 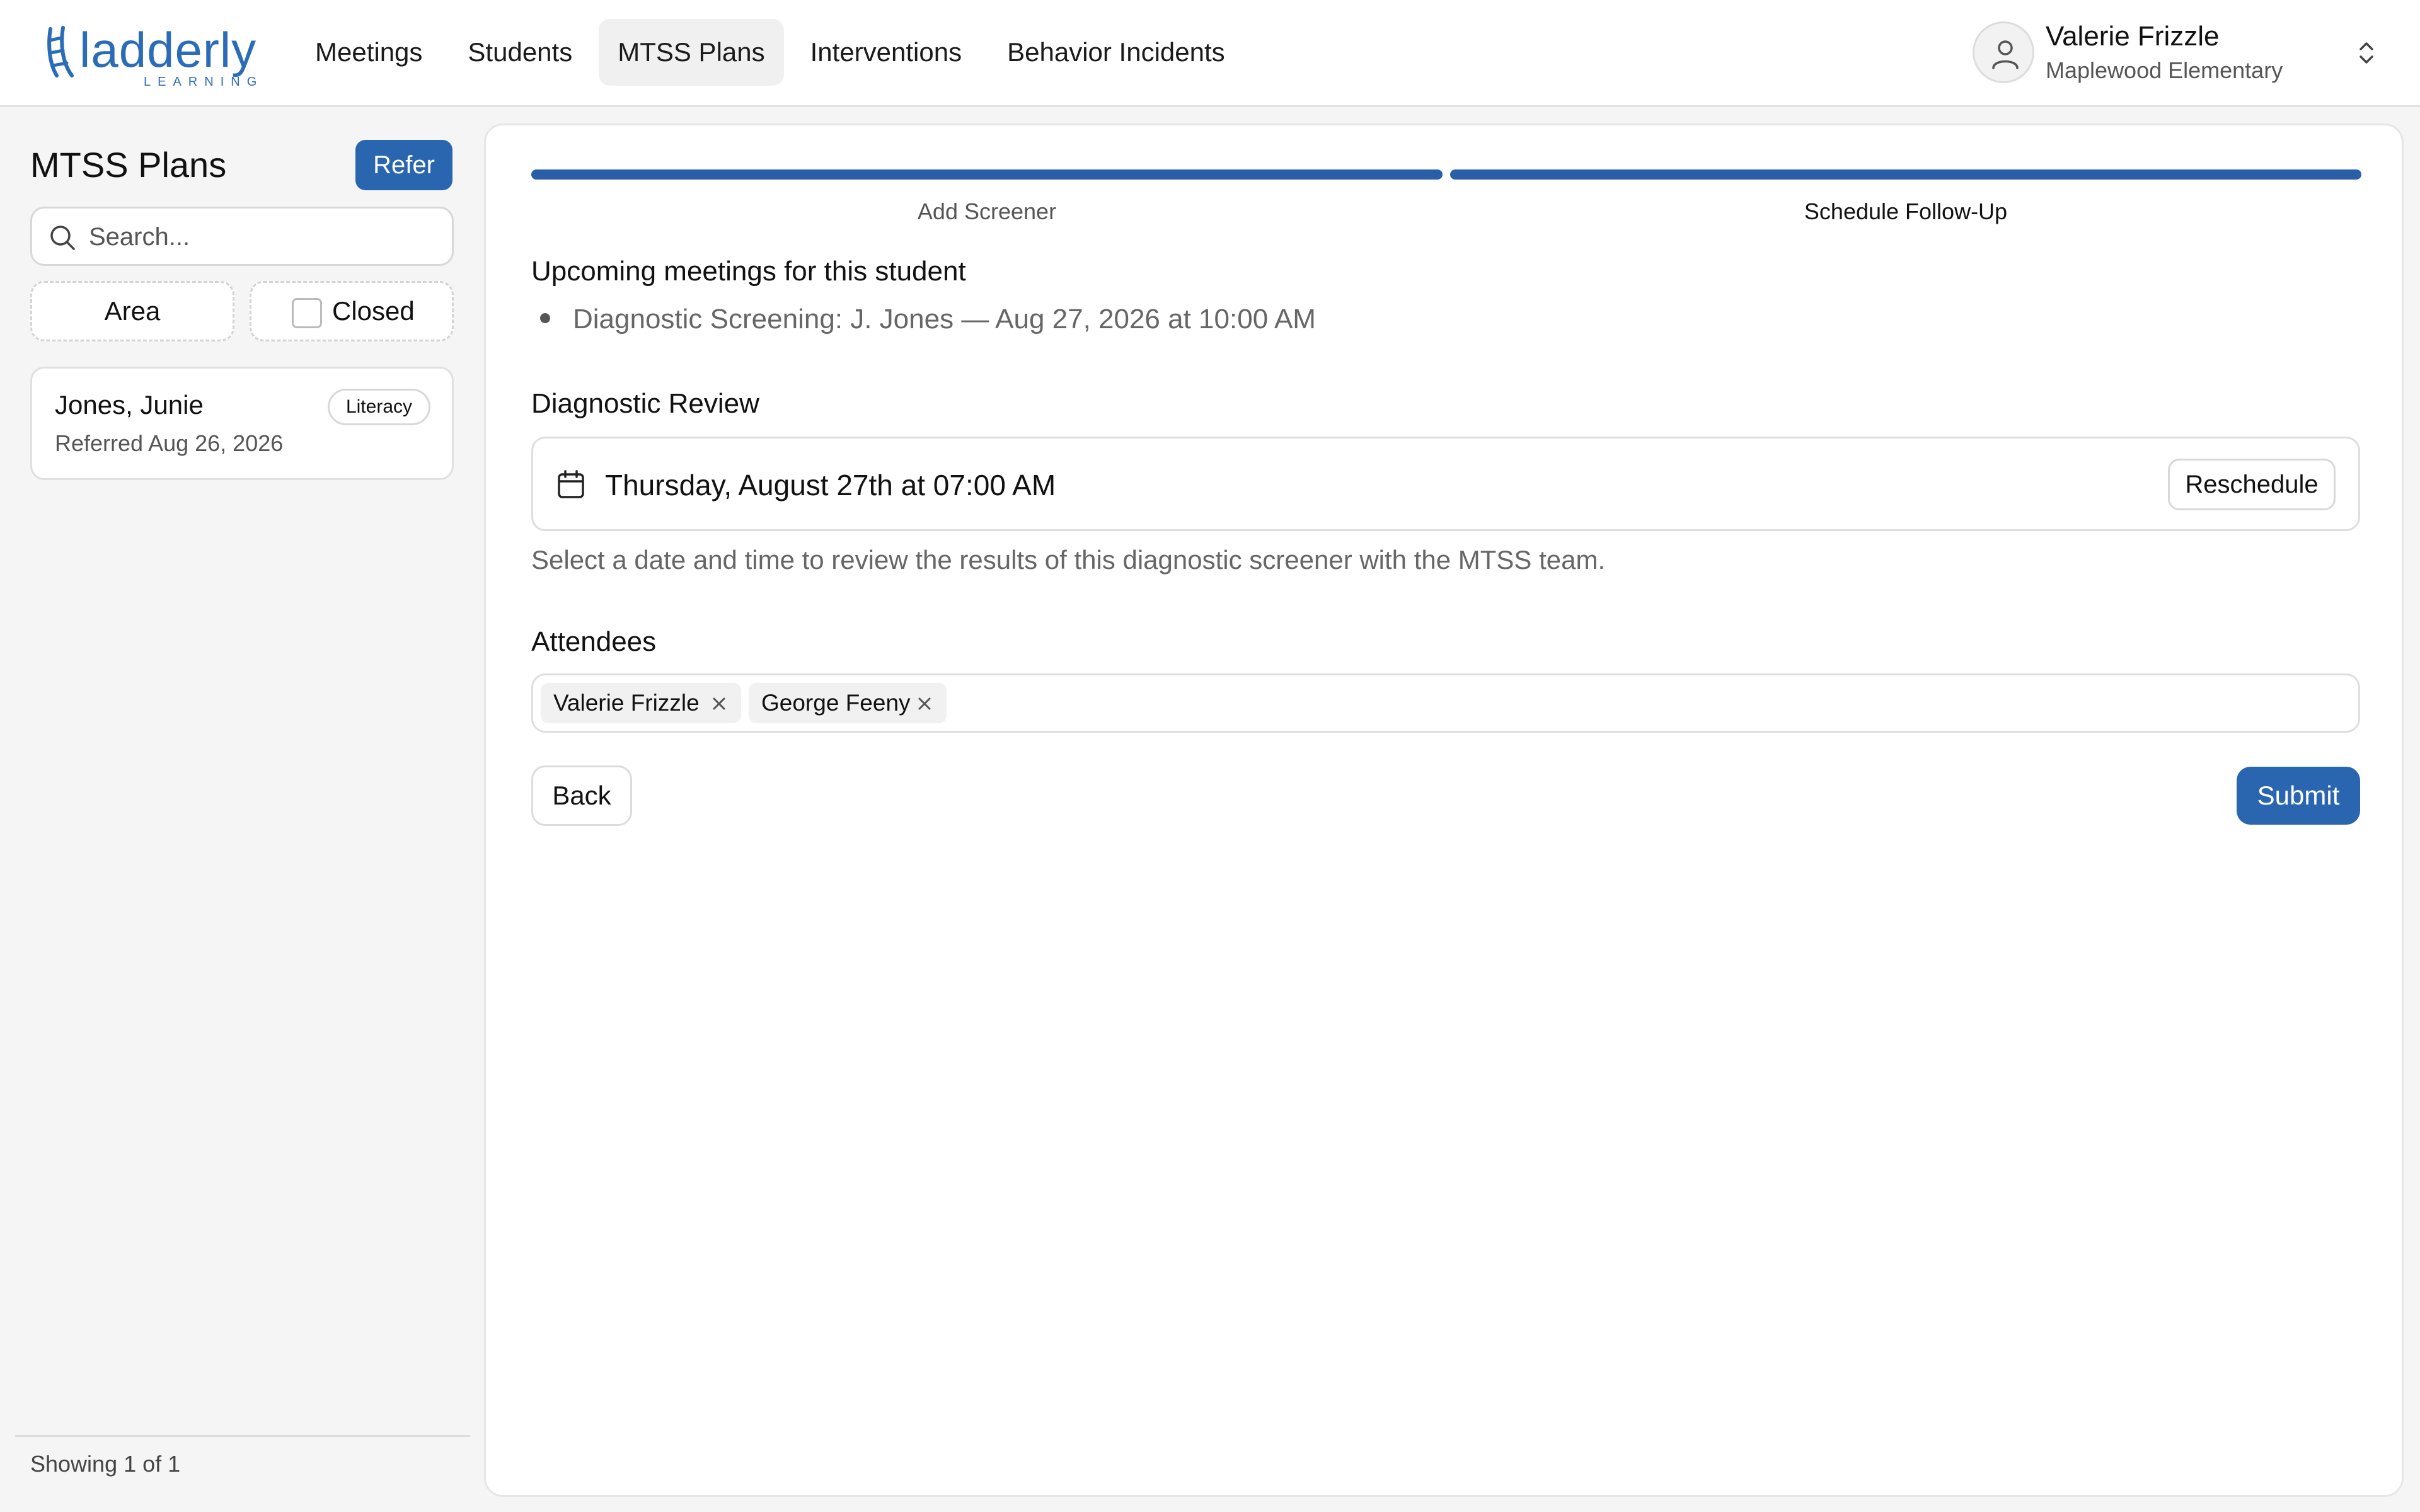 I want to click on diagnostic-review-title: Diagnostic Review, so click(x=645, y=403).